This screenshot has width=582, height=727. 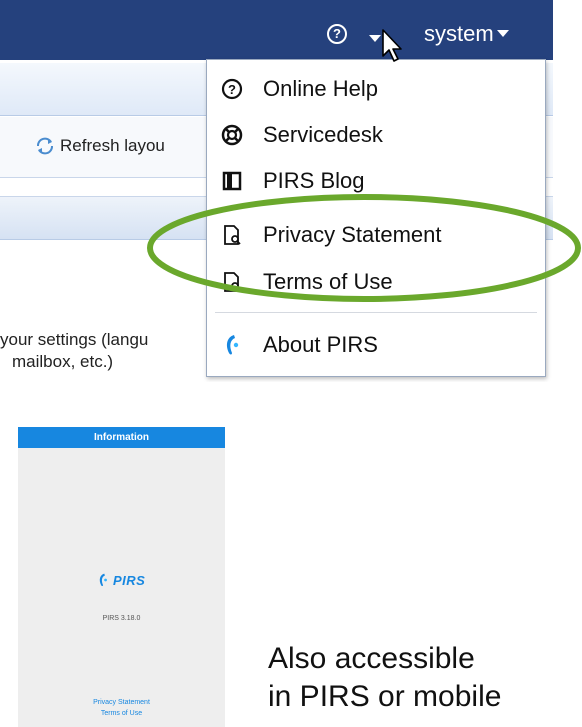 What do you see at coordinates (385, 696) in the screenshot?
I see `caption-line: in PIRS or mobile` at bounding box center [385, 696].